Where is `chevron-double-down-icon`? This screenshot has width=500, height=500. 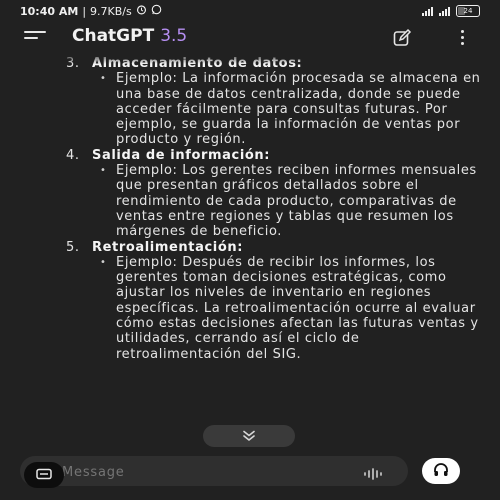
chevron-double-down-icon is located at coordinates (249, 436).